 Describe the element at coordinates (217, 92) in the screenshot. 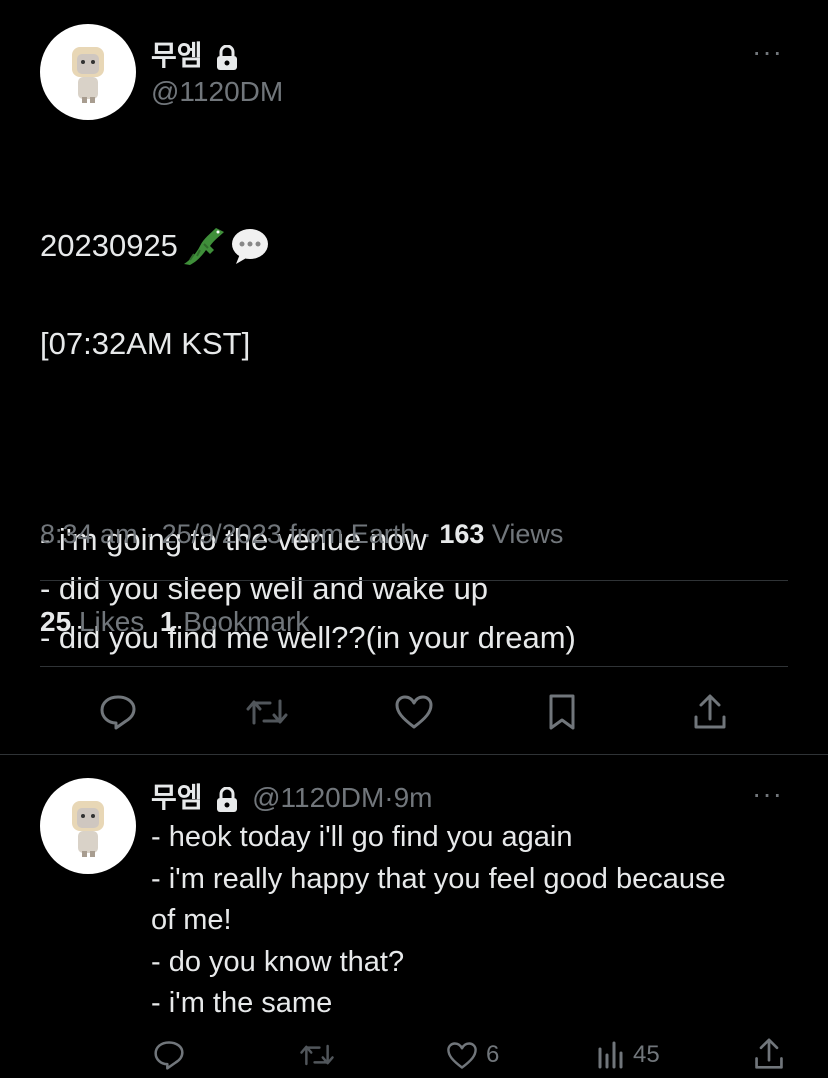

I see `author-handle: @1120DM` at that location.